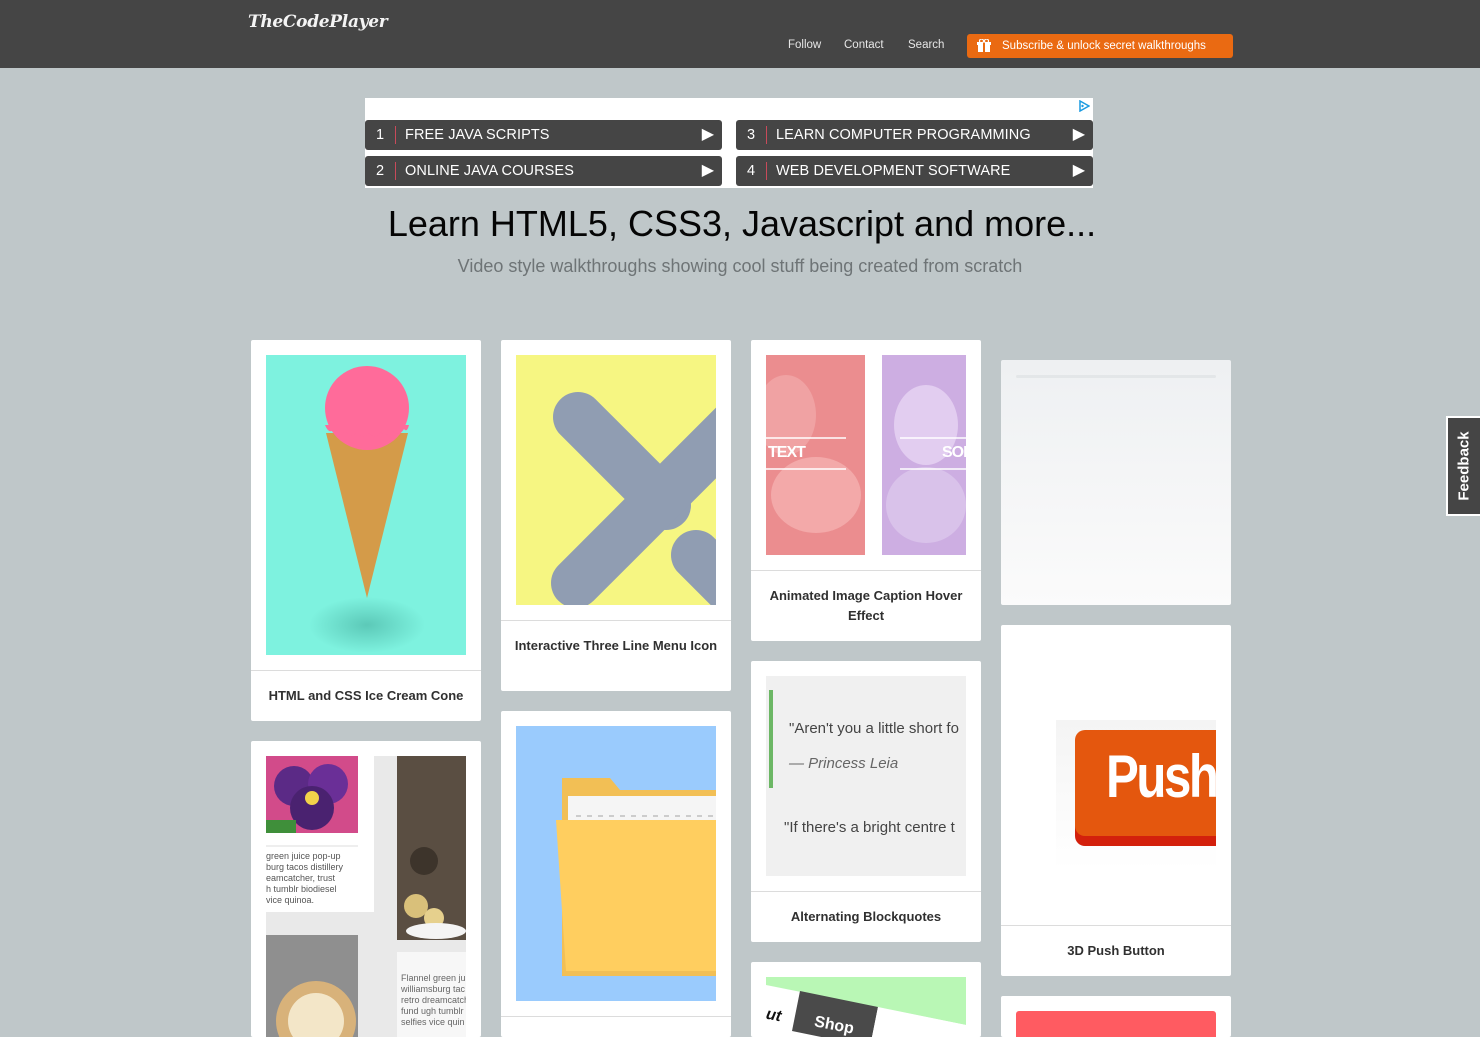 This screenshot has width=1480, height=1037. What do you see at coordinates (290, 900) in the screenshot?
I see `blog-text-line: vice quinoa.` at bounding box center [290, 900].